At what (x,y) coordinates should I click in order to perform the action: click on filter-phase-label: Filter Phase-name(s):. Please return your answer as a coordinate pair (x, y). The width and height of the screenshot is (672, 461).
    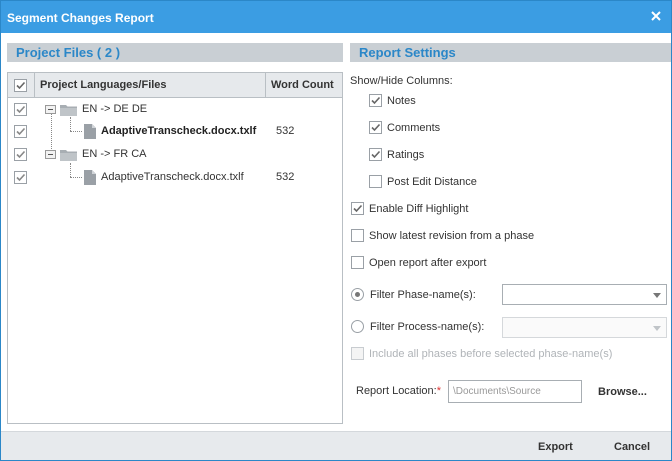
    Looking at the image, I should click on (423, 295).